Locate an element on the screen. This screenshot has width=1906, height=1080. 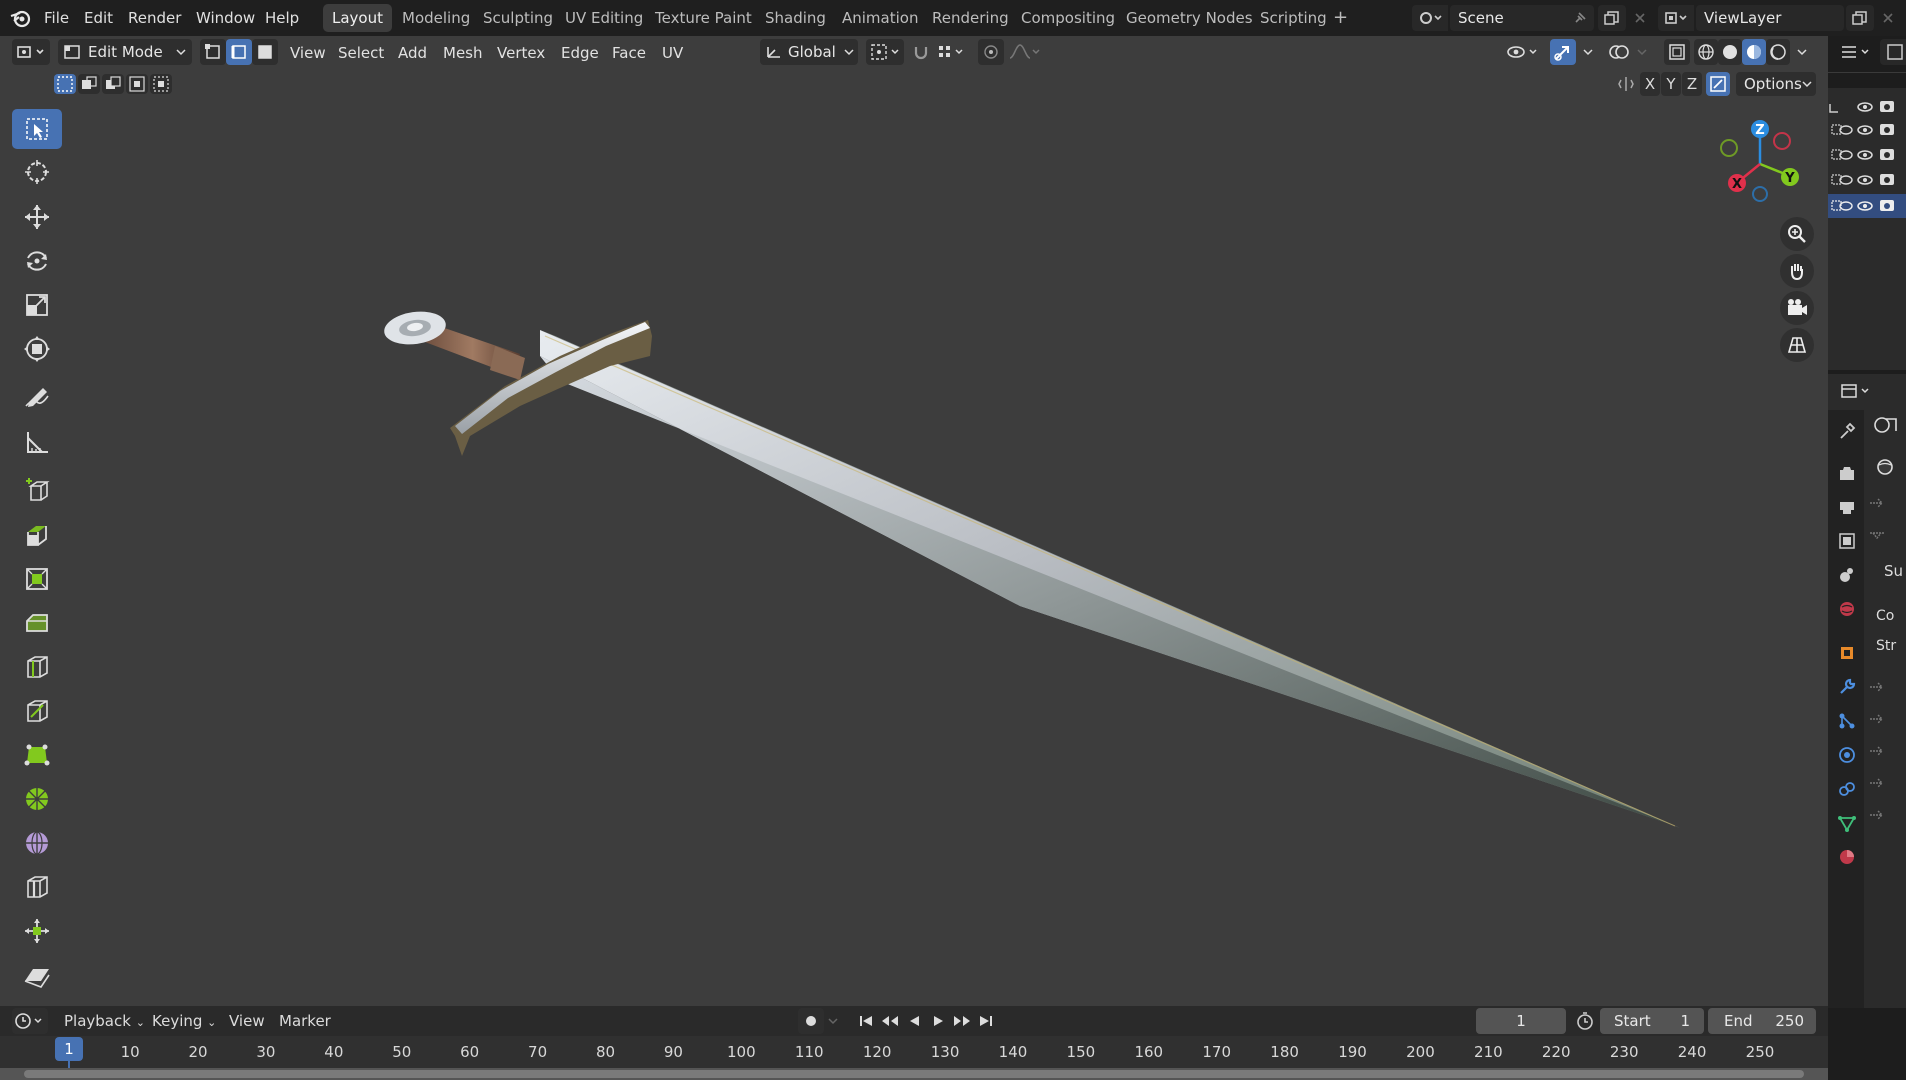
select-box-tool is located at coordinates (37, 129).